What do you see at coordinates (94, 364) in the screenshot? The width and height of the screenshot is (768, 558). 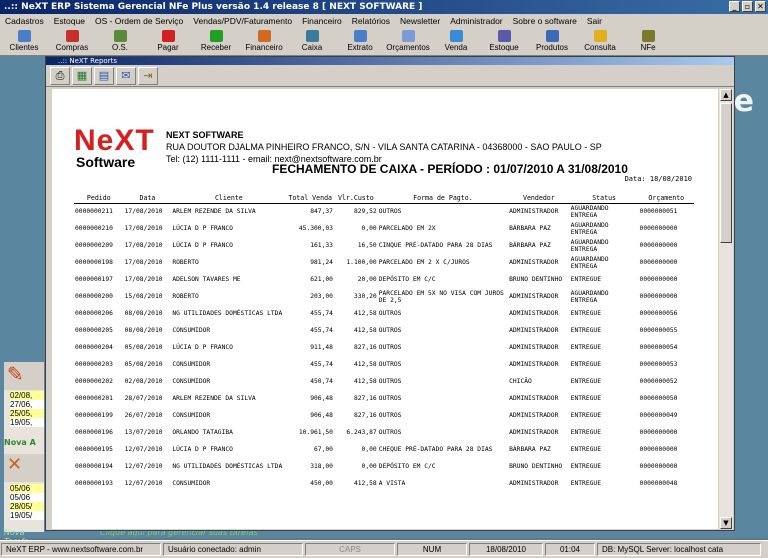 I see `table-cell: 0000000203` at bounding box center [94, 364].